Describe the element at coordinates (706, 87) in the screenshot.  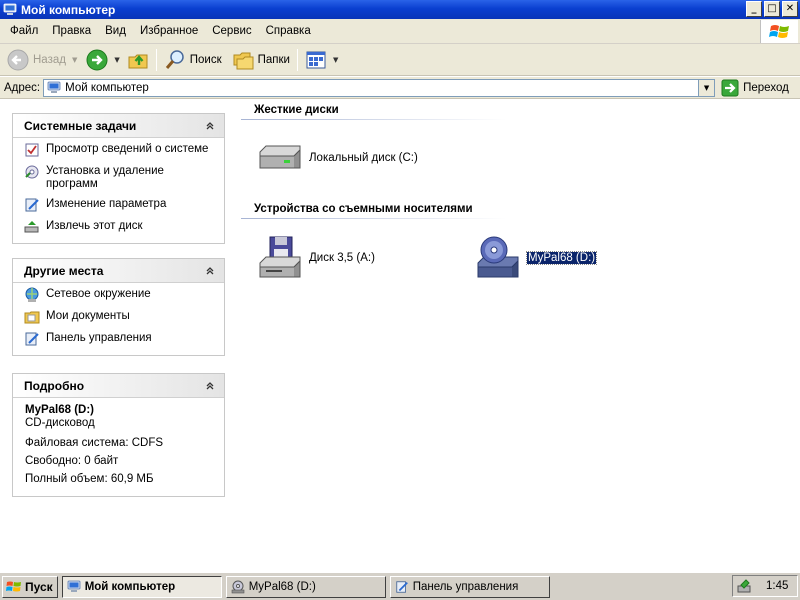
I see `address-dropdown-arrow: ▼` at that location.